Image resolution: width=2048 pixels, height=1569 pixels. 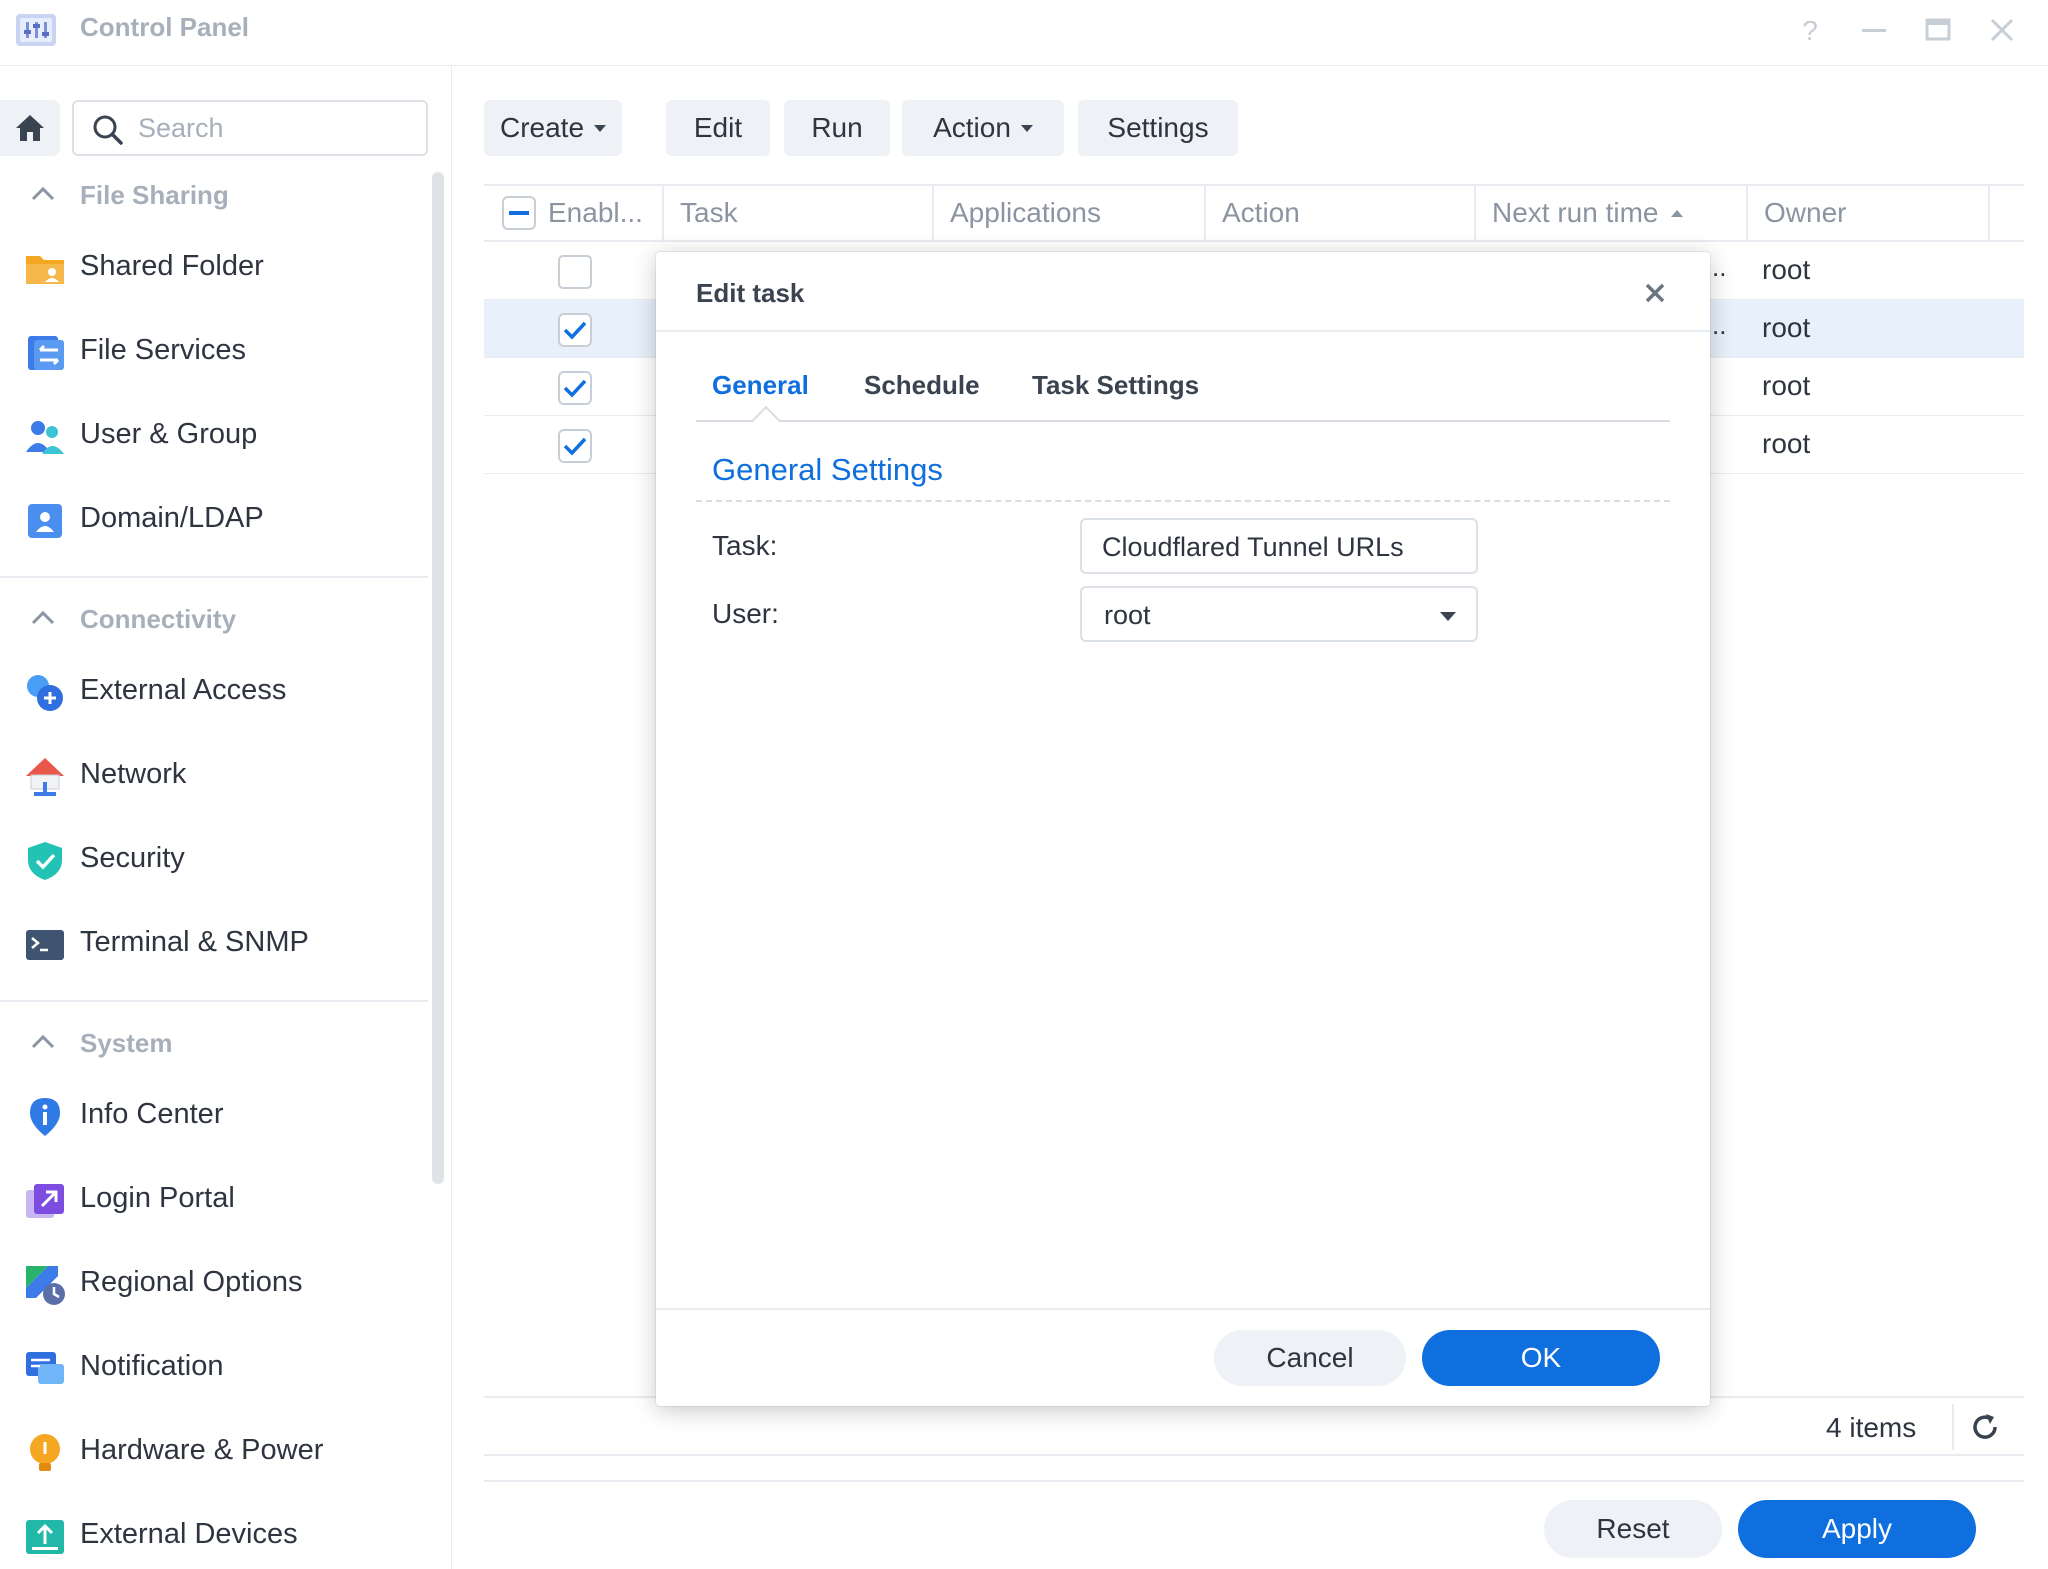 I want to click on dialog-header-divider, so click(x=1183, y=331).